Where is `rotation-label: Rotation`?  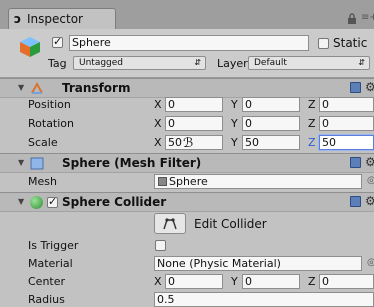 rotation-label: Rotation is located at coordinates (51, 123).